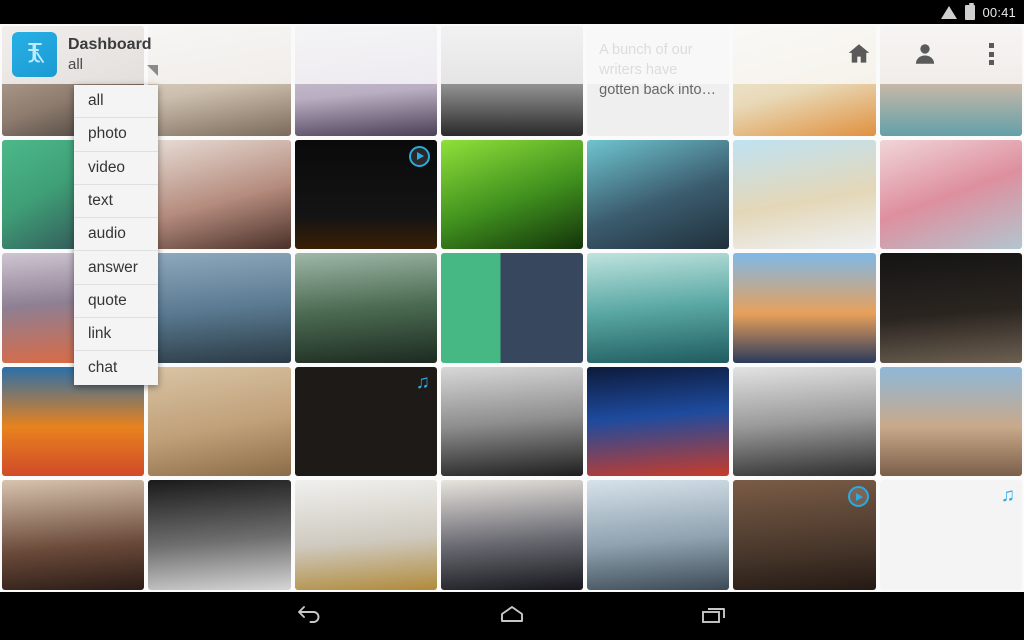 The image size is (1024, 640). I want to click on dropdown-item-photo: photo, so click(116, 135).